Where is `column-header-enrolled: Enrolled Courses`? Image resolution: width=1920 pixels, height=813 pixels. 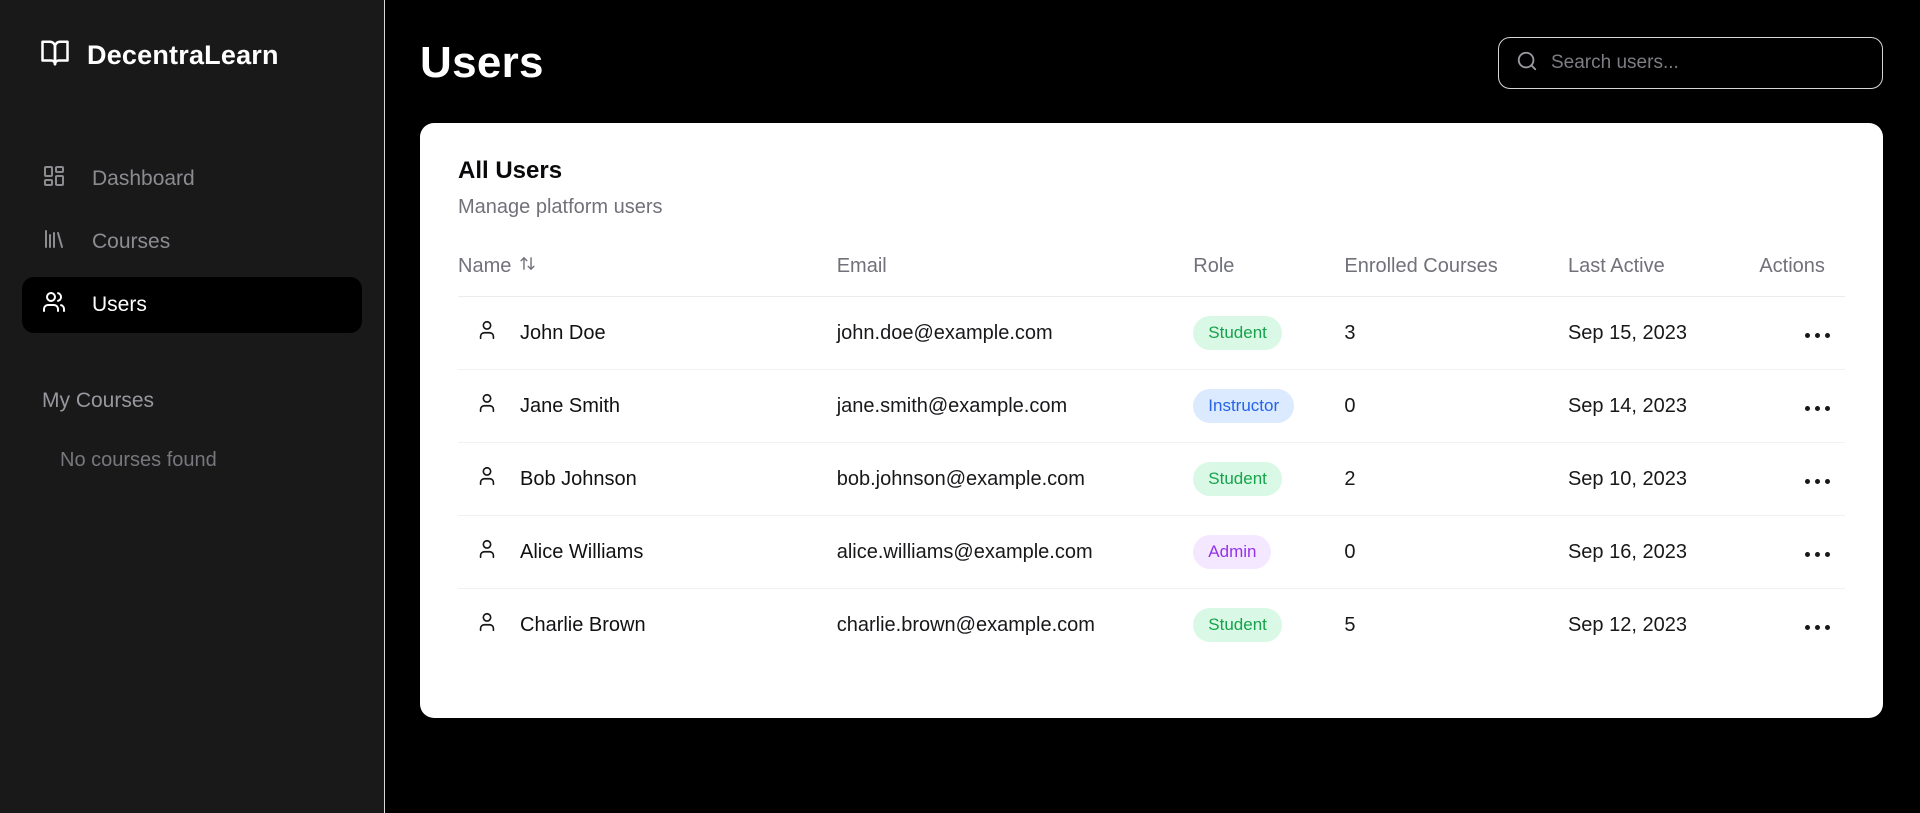 column-header-enrolled: Enrolled Courses is located at coordinates (1456, 270).